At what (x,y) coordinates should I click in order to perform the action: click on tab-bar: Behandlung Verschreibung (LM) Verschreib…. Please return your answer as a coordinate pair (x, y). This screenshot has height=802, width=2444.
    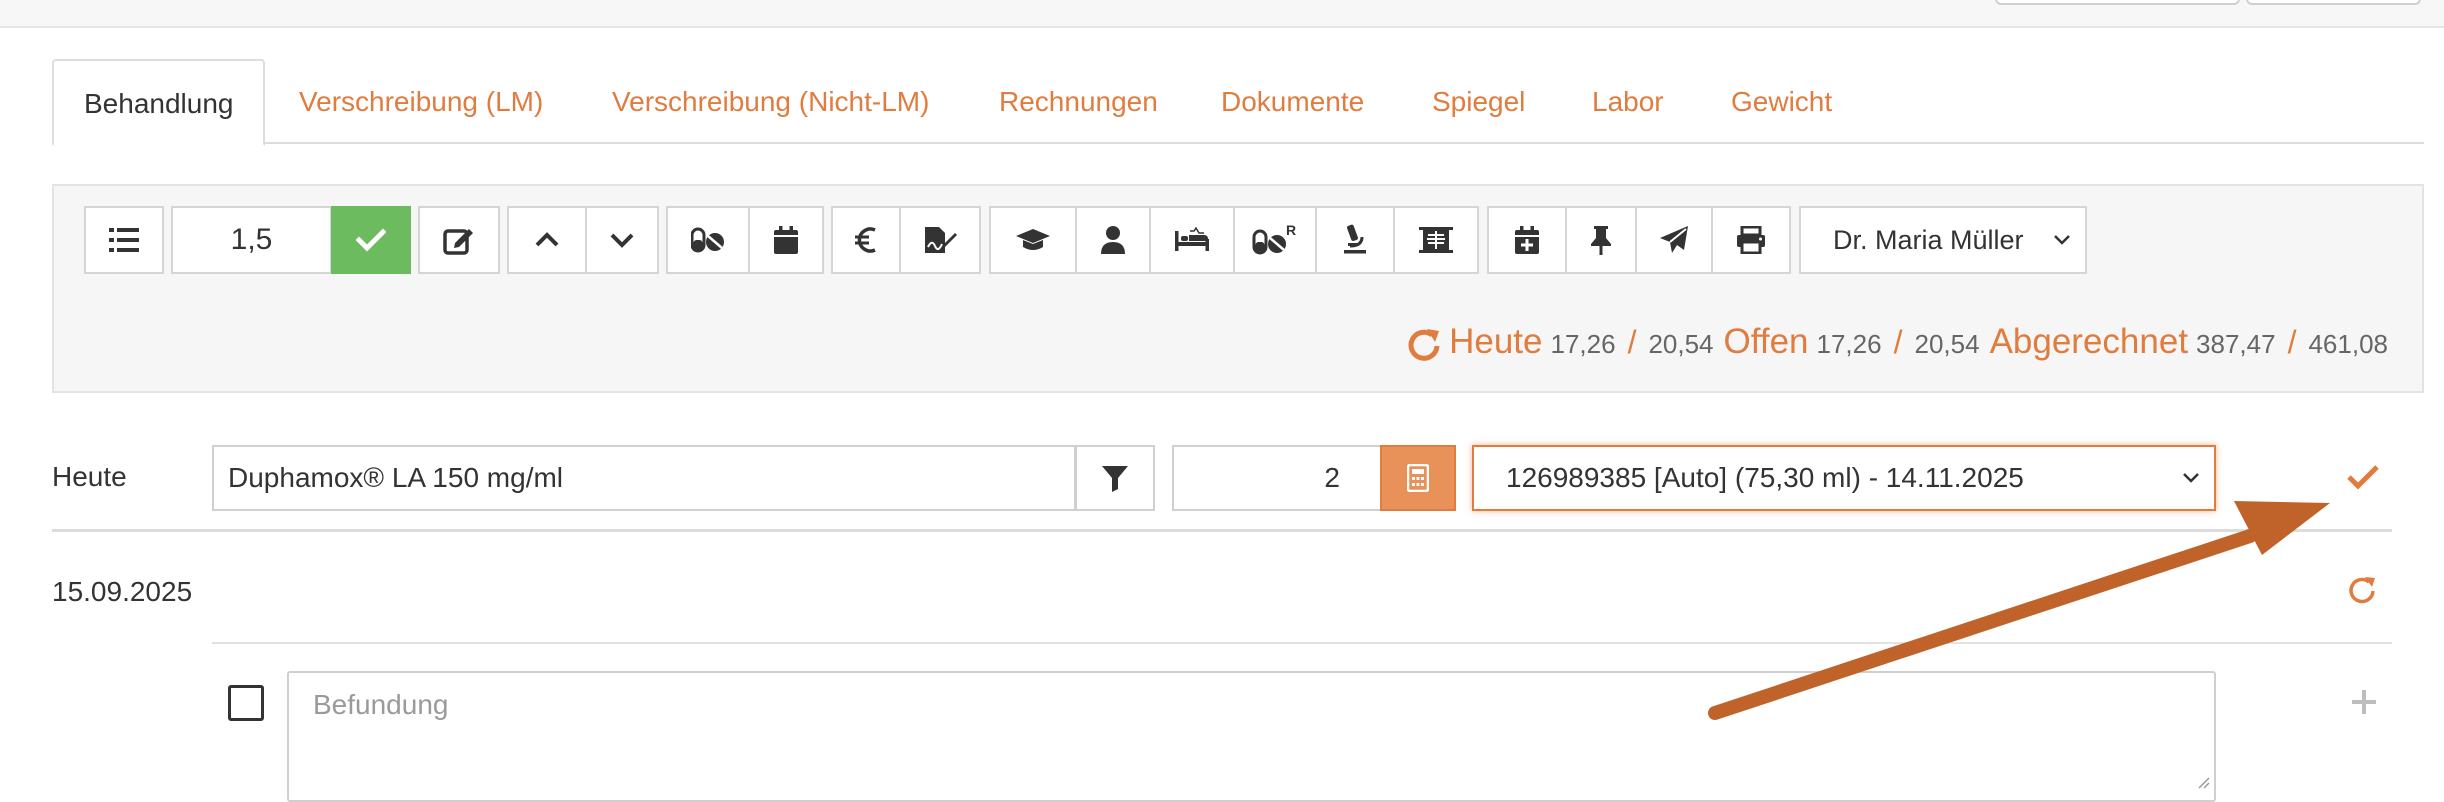
    Looking at the image, I should click on (1238, 102).